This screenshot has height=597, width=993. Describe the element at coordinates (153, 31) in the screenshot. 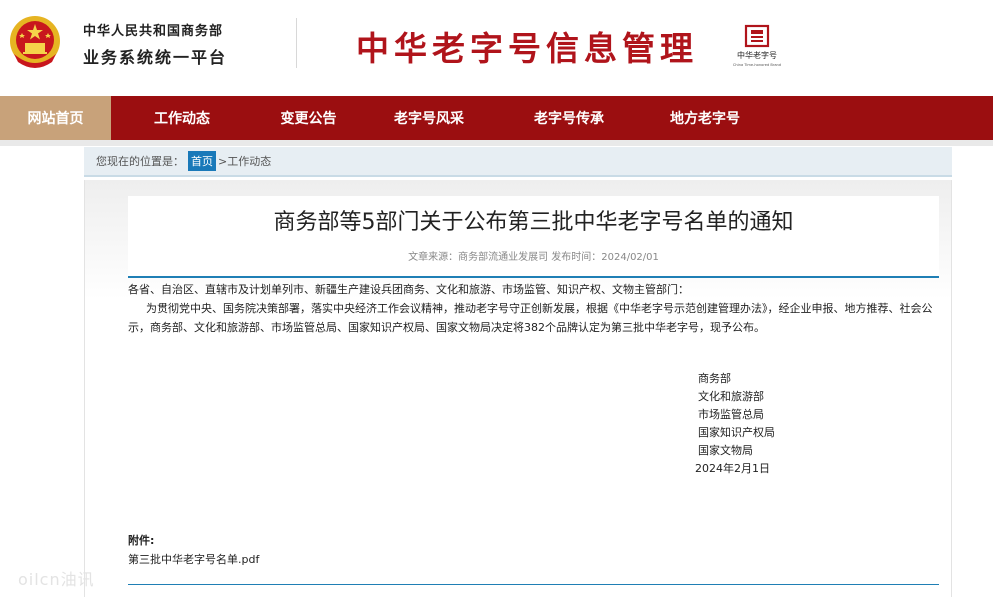

I see `org-name: 中华人民共和国商务部` at that location.